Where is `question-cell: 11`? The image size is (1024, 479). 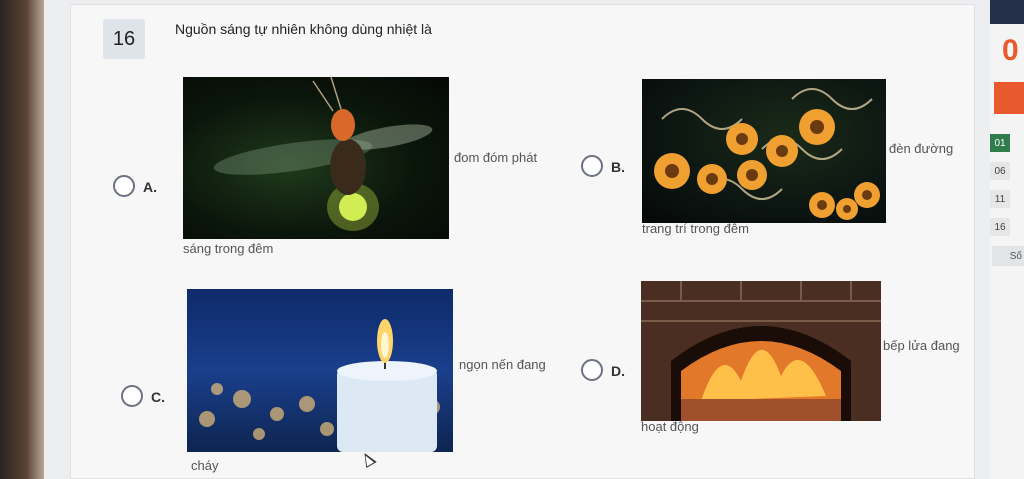 question-cell: 11 is located at coordinates (1000, 199).